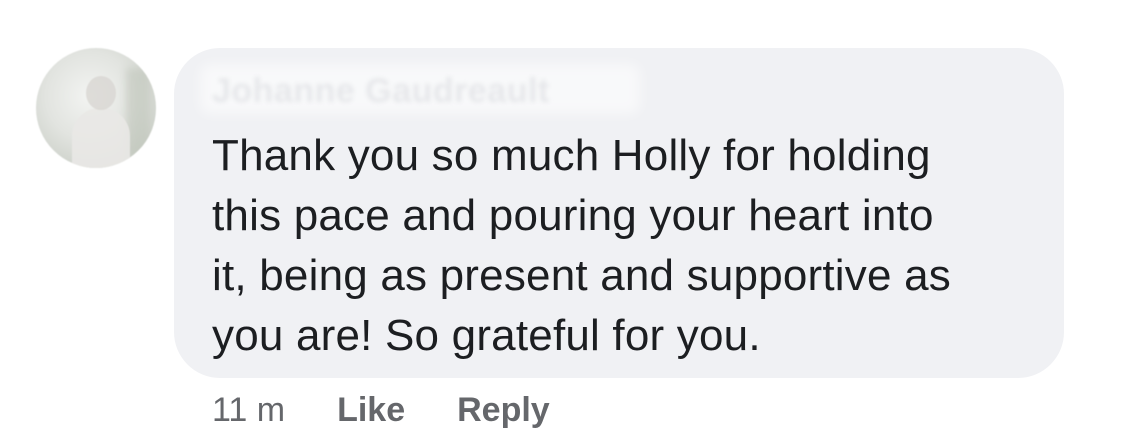 This screenshot has width=1125, height=444. What do you see at coordinates (407, 410) in the screenshot?
I see `comment-meta: 11 m Like Reply` at bounding box center [407, 410].